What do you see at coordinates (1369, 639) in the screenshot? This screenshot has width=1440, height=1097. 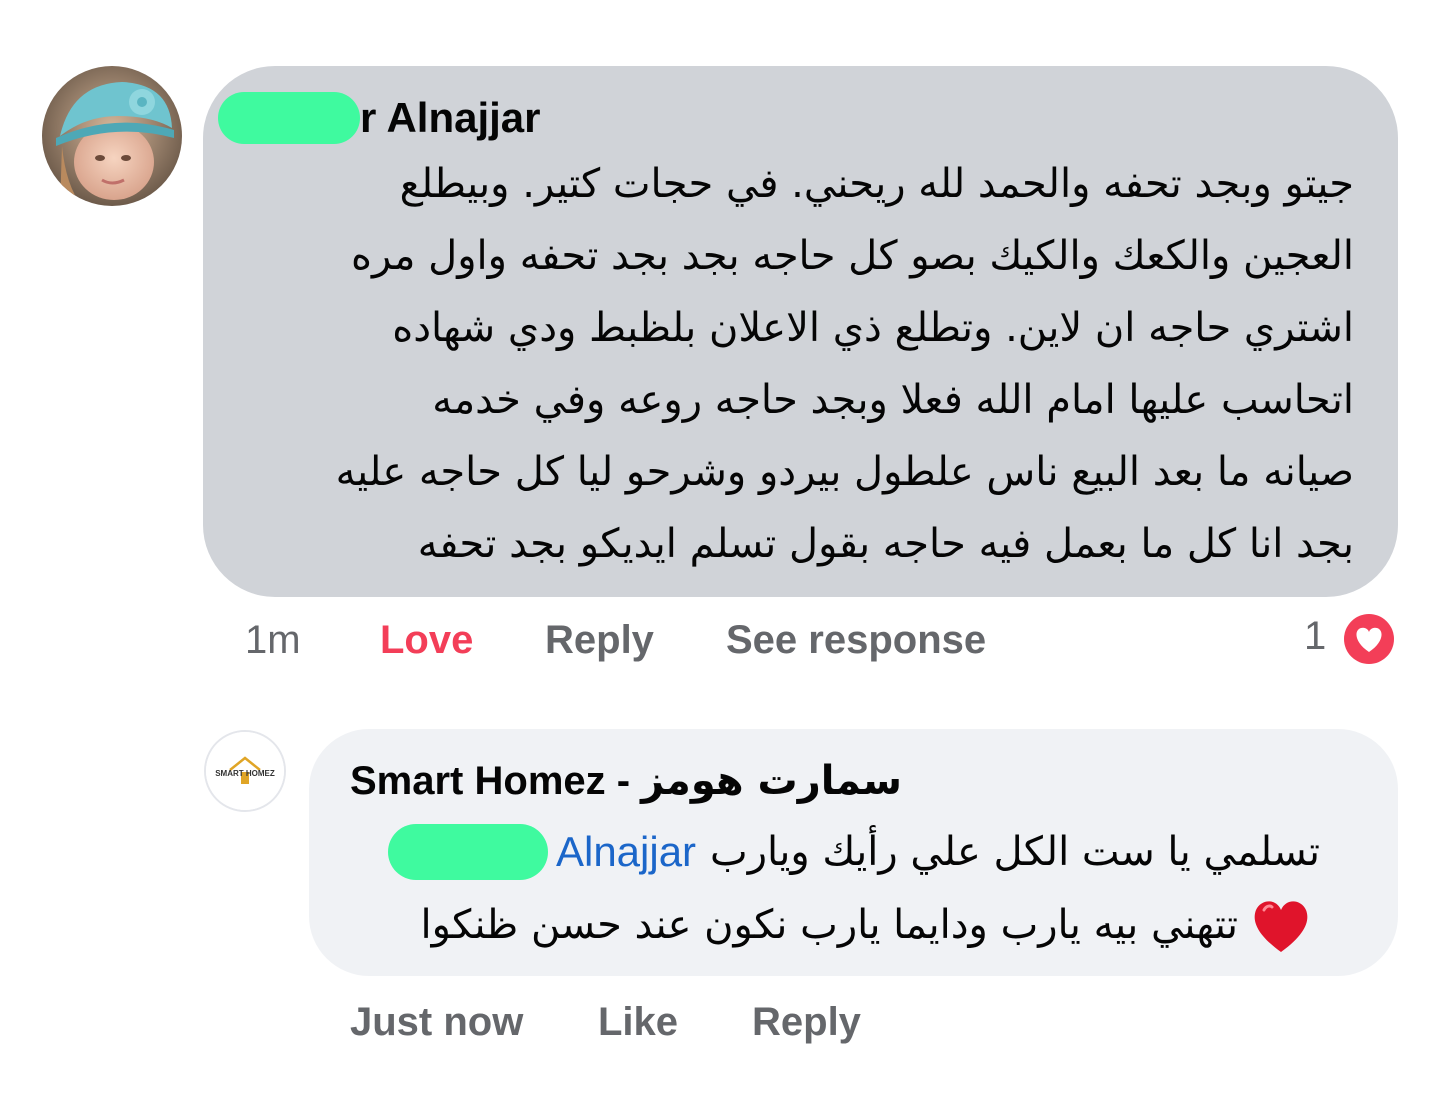 I see `love-reaction-icon` at bounding box center [1369, 639].